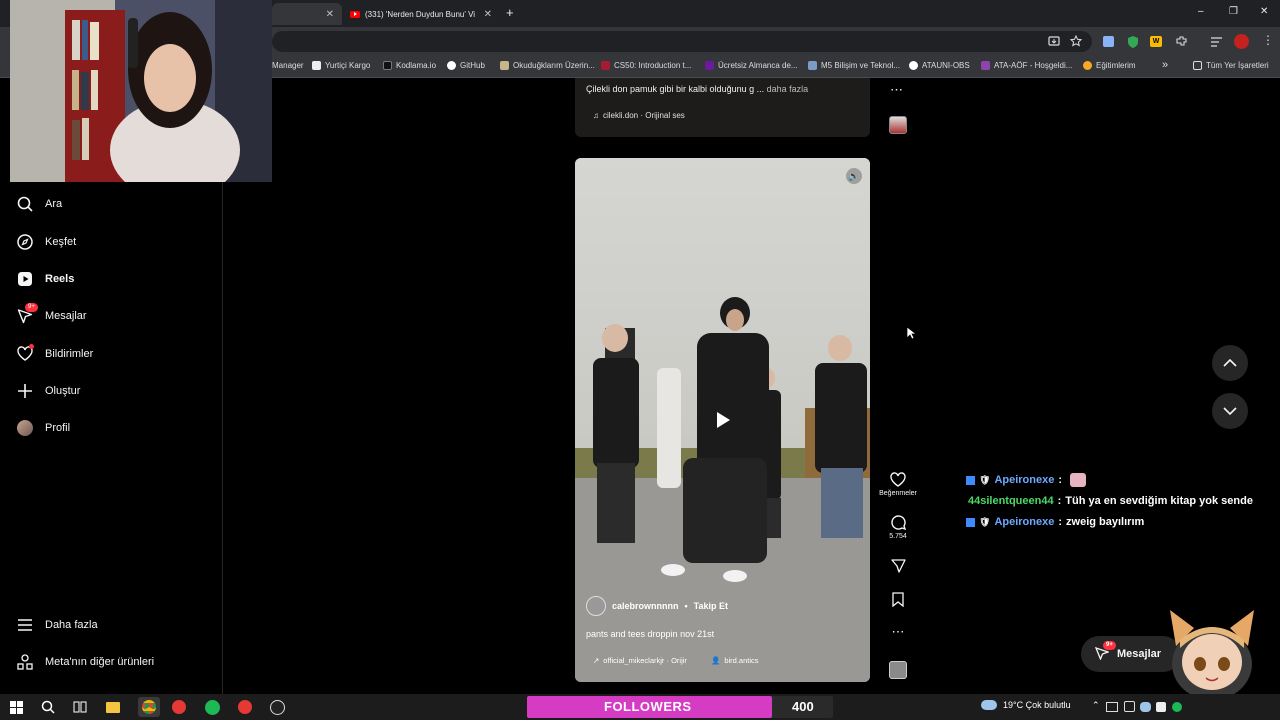 This screenshot has height=720, width=1280. I want to click on search-icon, so click(48, 707).